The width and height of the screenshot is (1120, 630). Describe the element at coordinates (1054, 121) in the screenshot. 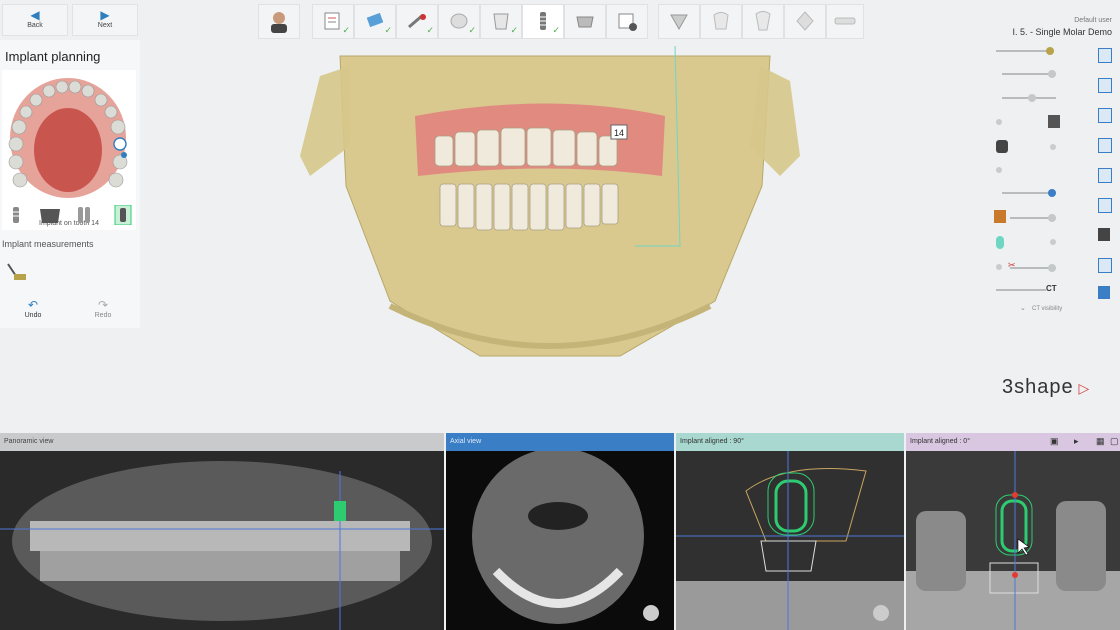

I see `abutment-visibility-icon` at that location.